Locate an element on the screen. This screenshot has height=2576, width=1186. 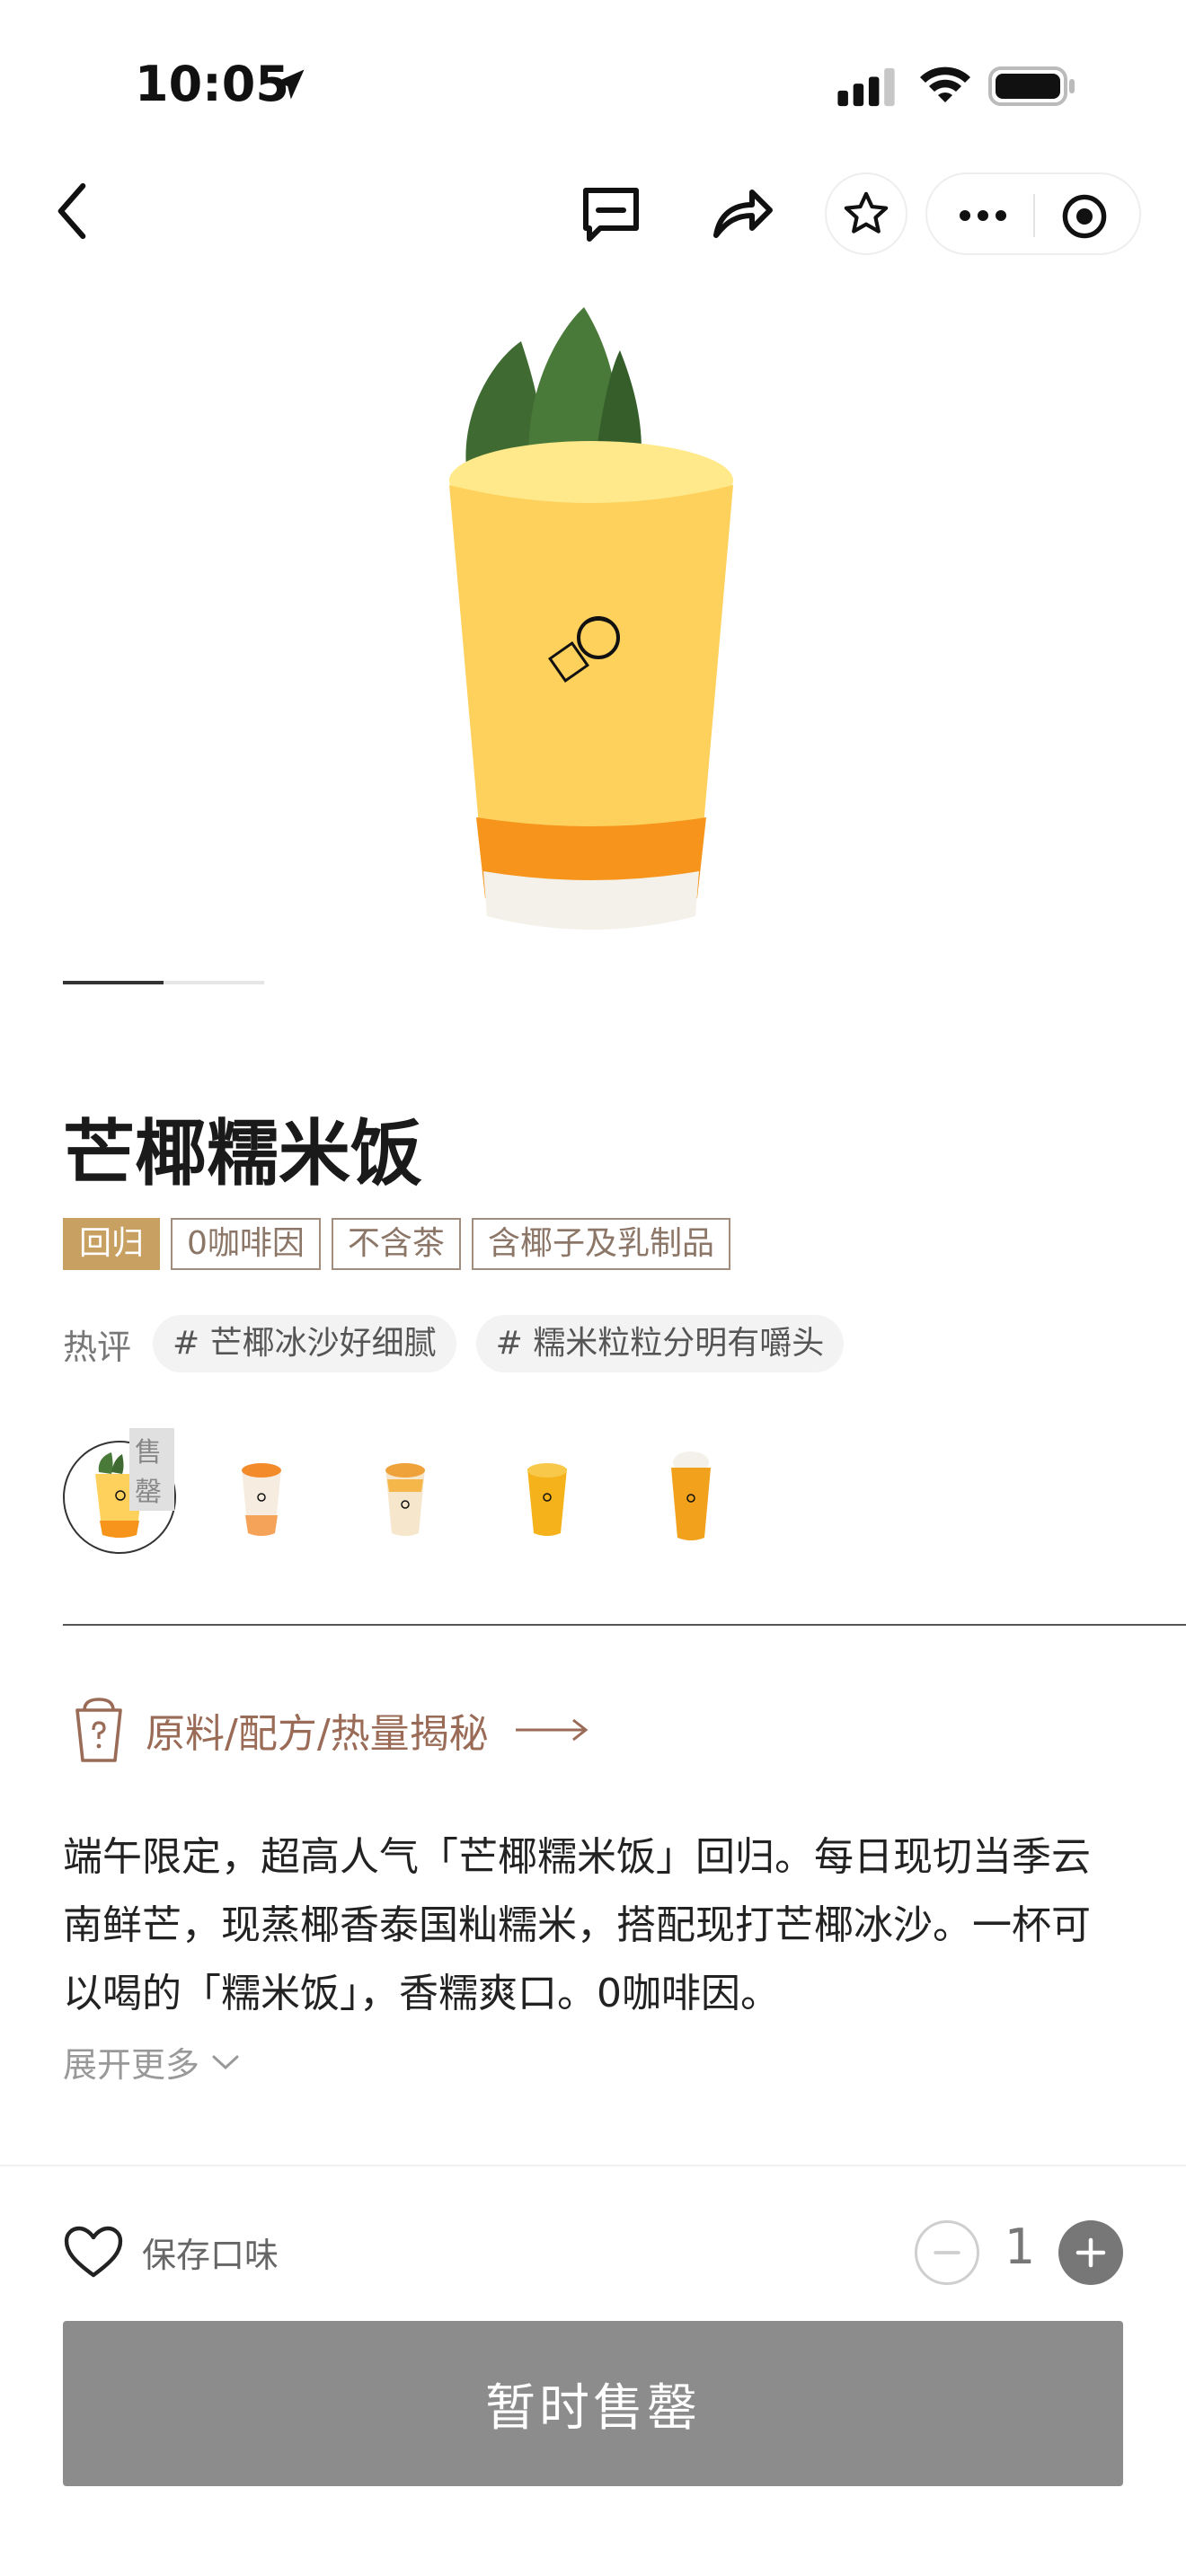
hot-review-chip: # 芒椰冰沙好细腻 is located at coordinates (304, 1343).